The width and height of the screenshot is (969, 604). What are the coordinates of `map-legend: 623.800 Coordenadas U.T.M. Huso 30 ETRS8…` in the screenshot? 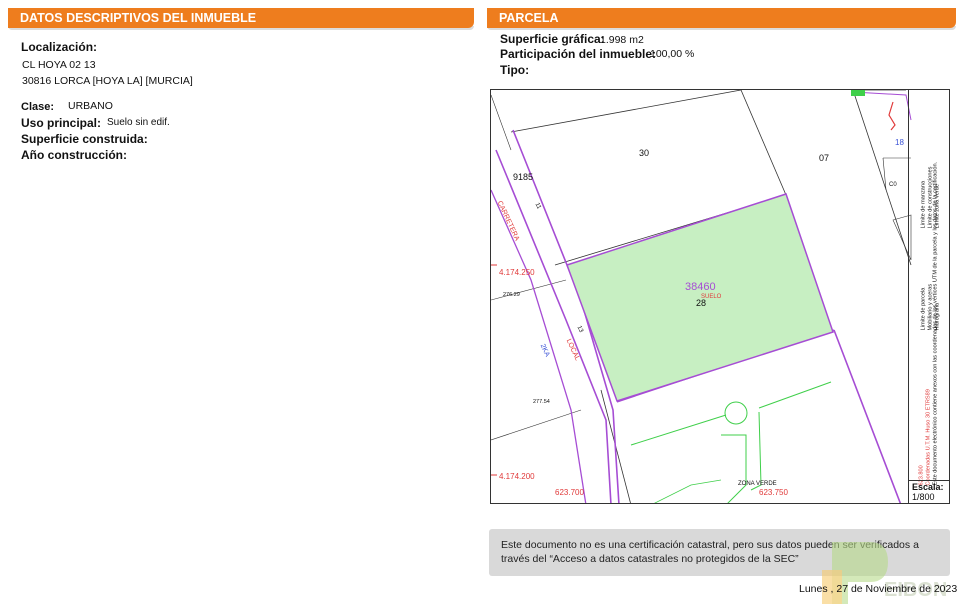 It's located at (928, 288).